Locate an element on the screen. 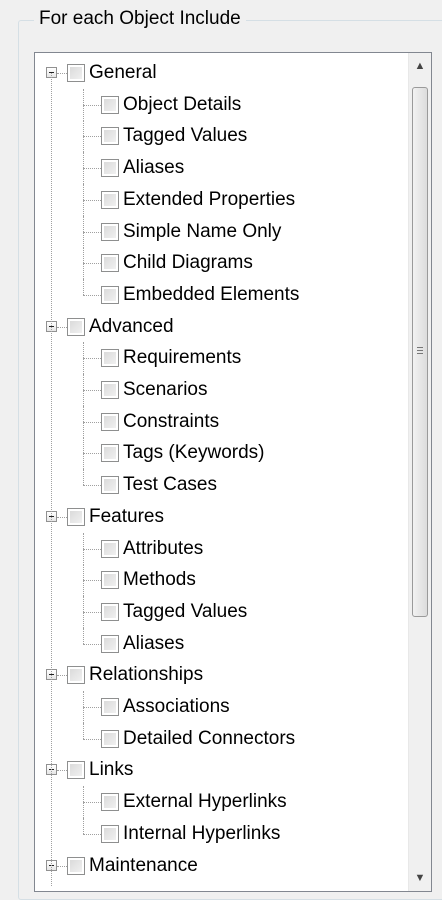 This screenshot has width=442, height=900. tree-item-label: Relationships is located at coordinates (146, 675).